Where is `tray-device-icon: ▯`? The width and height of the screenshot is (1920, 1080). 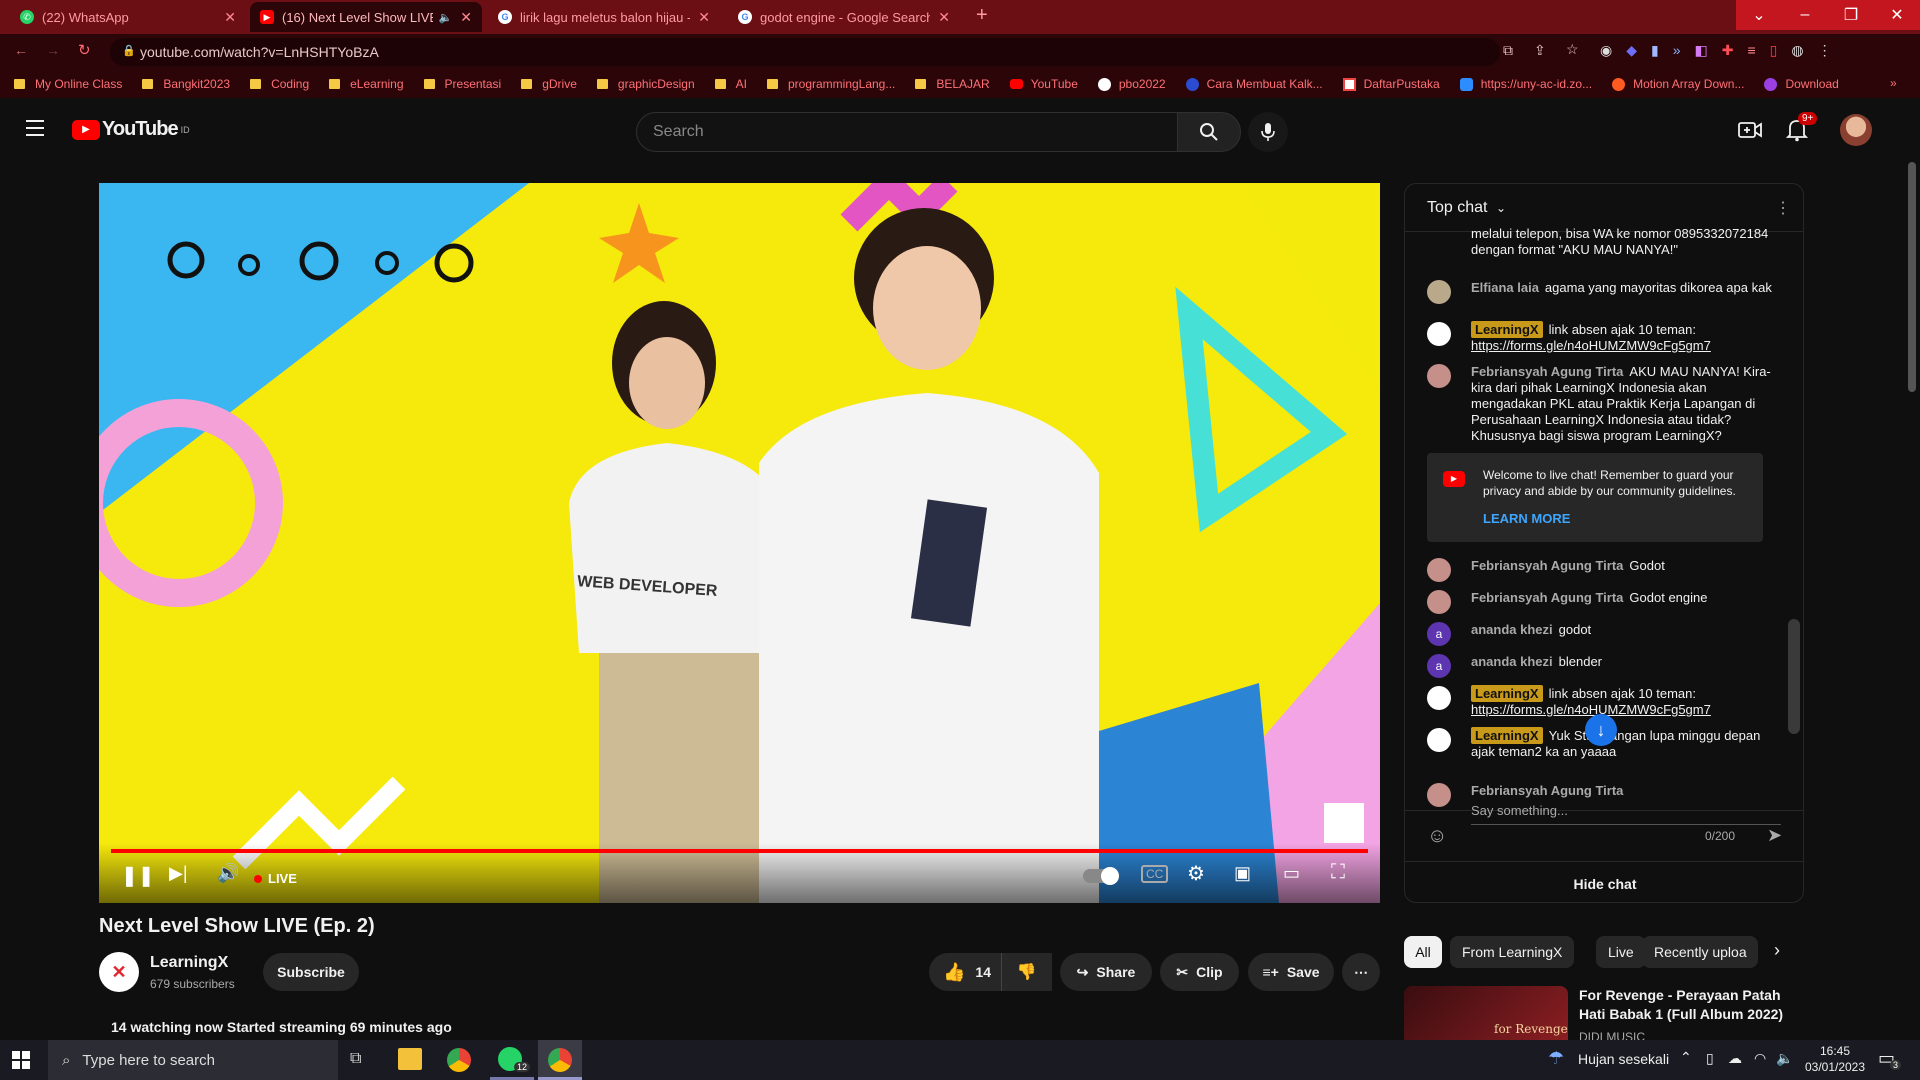 tray-device-icon: ▯ is located at coordinates (1710, 1058).